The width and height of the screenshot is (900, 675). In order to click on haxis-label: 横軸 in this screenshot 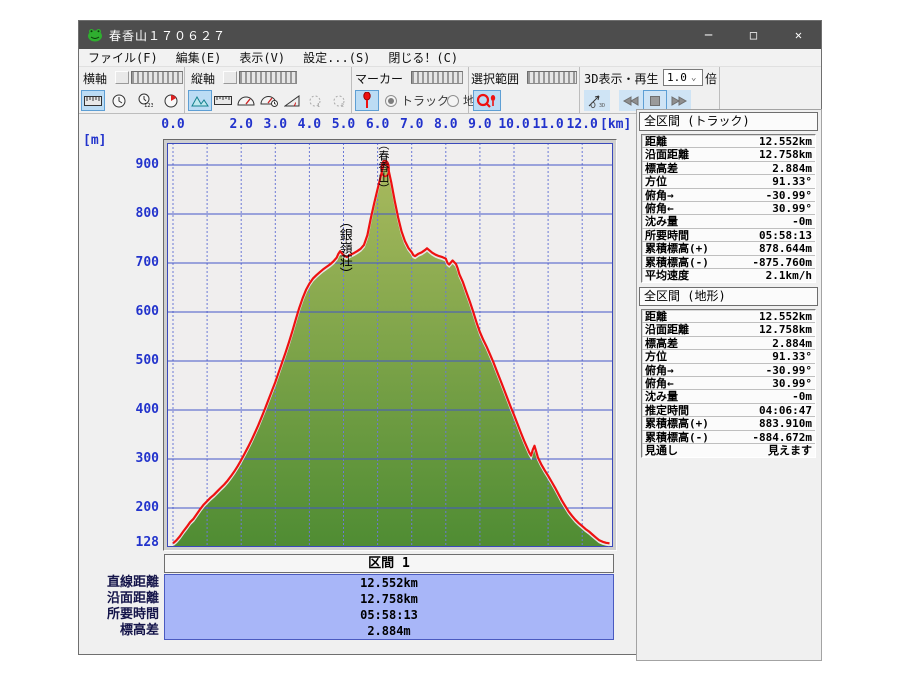, I will do `click(95, 79)`.